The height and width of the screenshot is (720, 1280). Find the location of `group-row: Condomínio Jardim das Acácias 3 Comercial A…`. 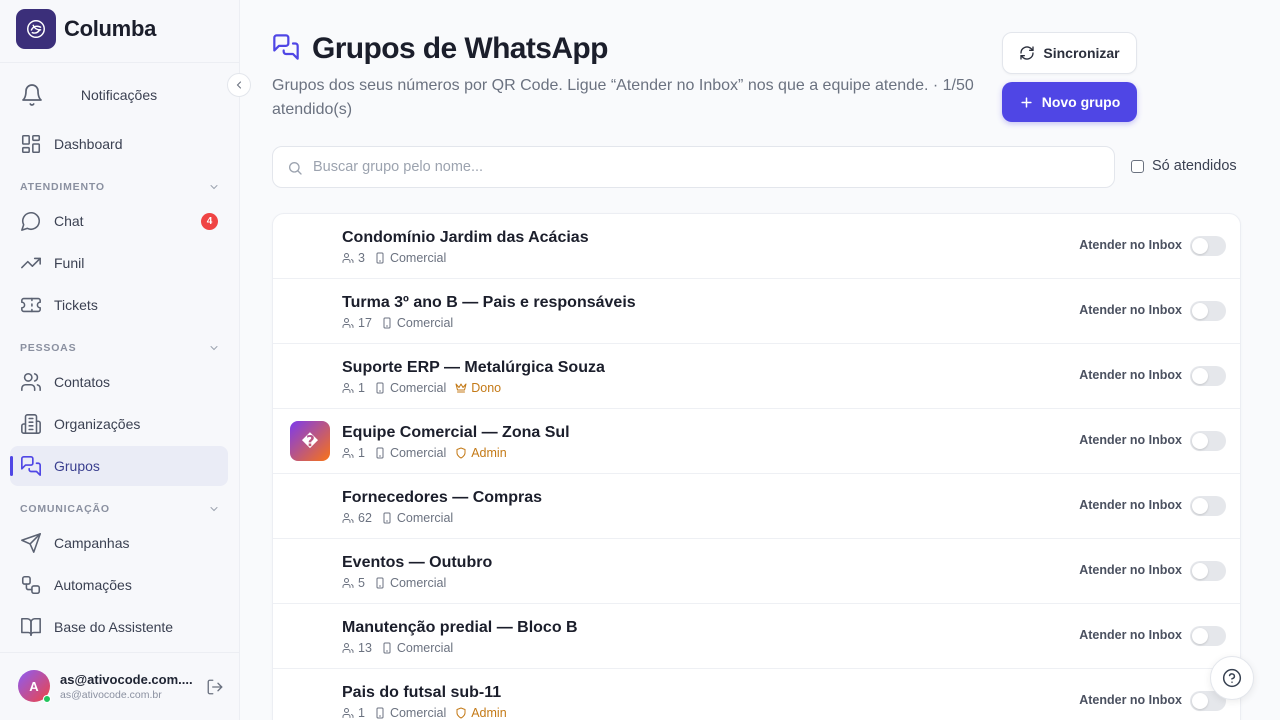

group-row: Condomínio Jardim das Acácias 3 Comercial A… is located at coordinates (756, 246).